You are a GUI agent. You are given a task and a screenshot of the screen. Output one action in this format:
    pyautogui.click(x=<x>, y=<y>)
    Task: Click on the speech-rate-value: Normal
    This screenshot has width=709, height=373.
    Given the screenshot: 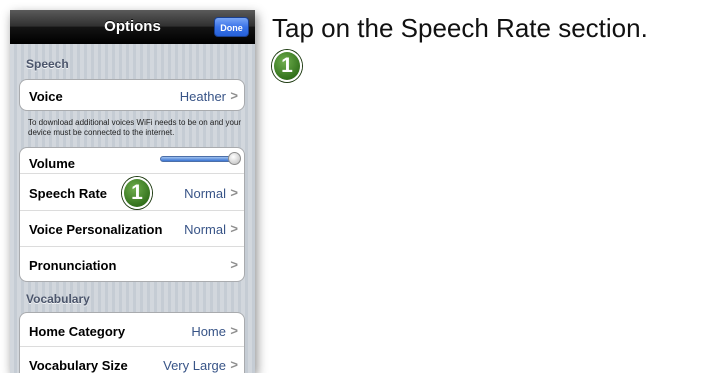 What is the action you would take?
    pyautogui.click(x=205, y=193)
    